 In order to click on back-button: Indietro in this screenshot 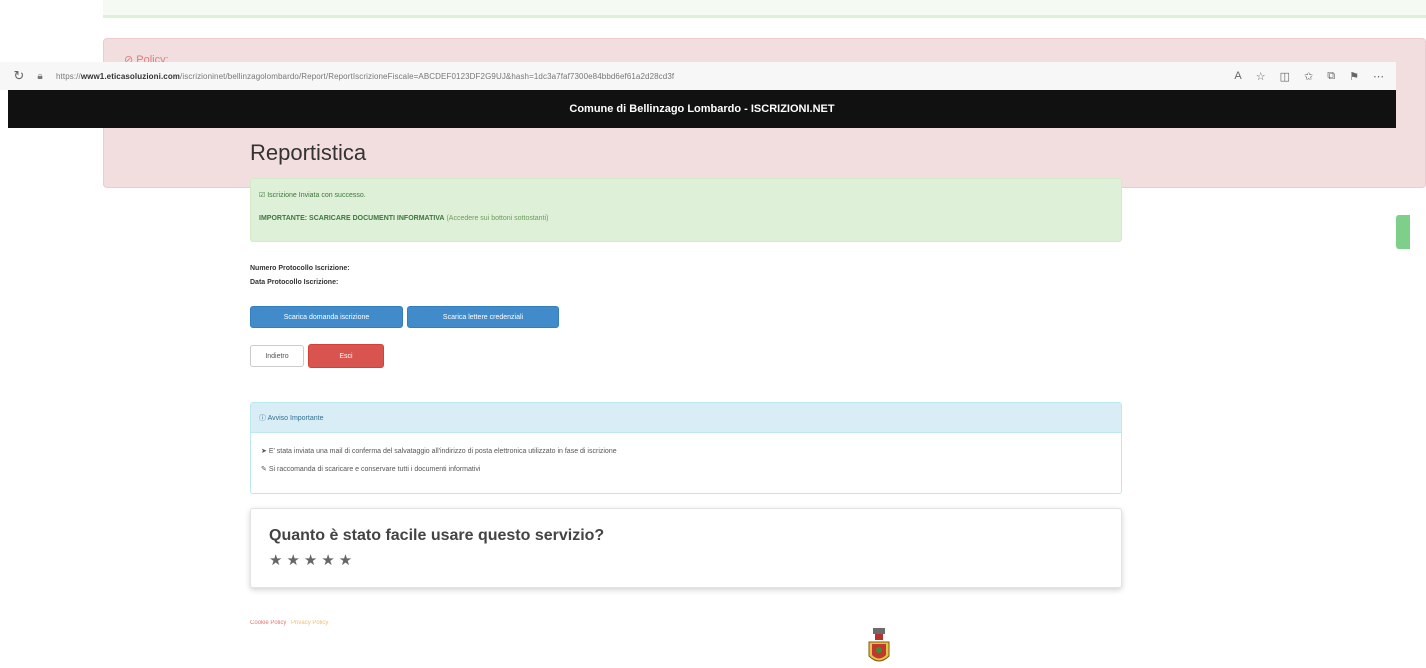, I will do `click(277, 356)`.